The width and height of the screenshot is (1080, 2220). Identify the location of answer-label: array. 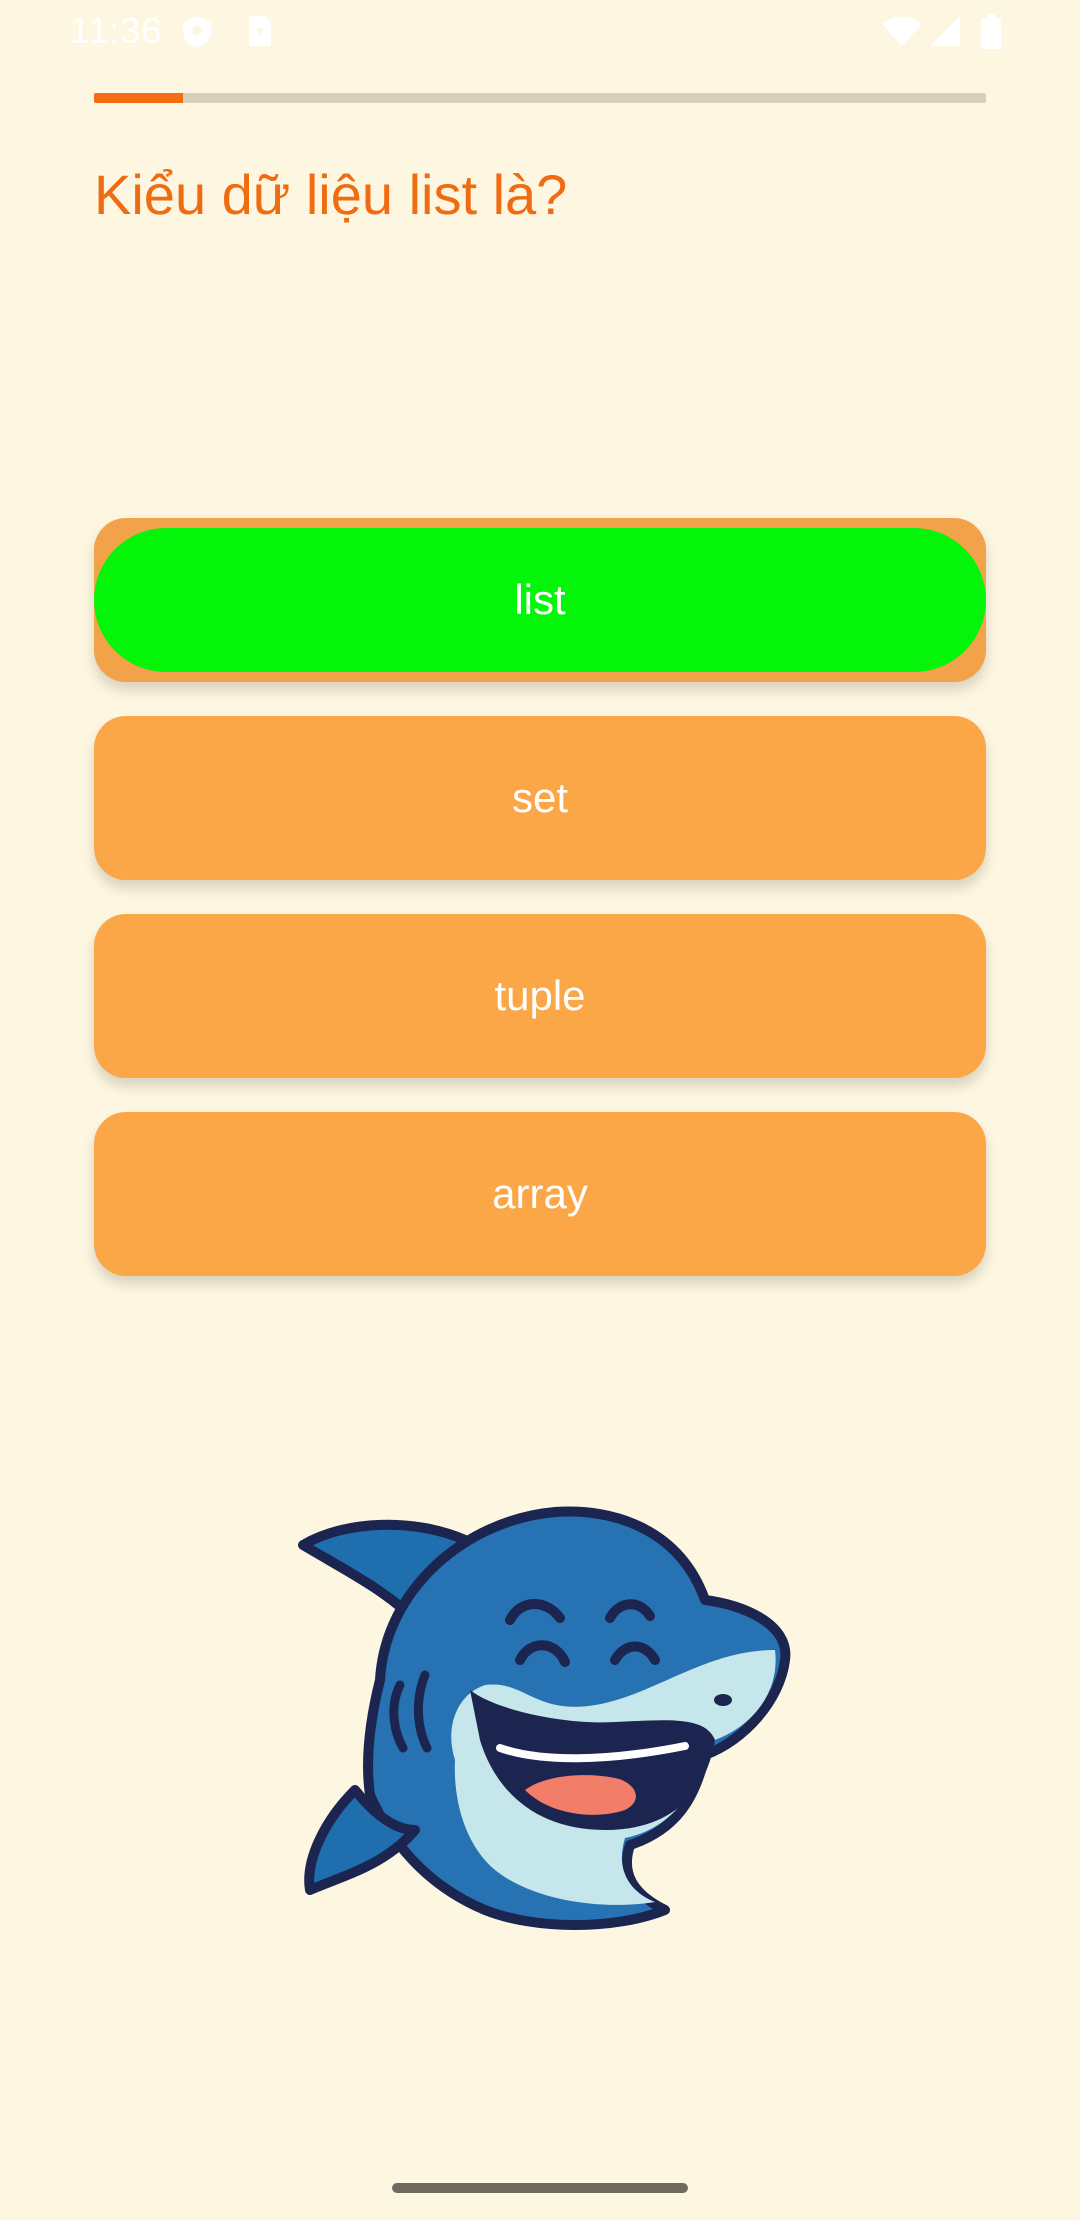
(540, 1193).